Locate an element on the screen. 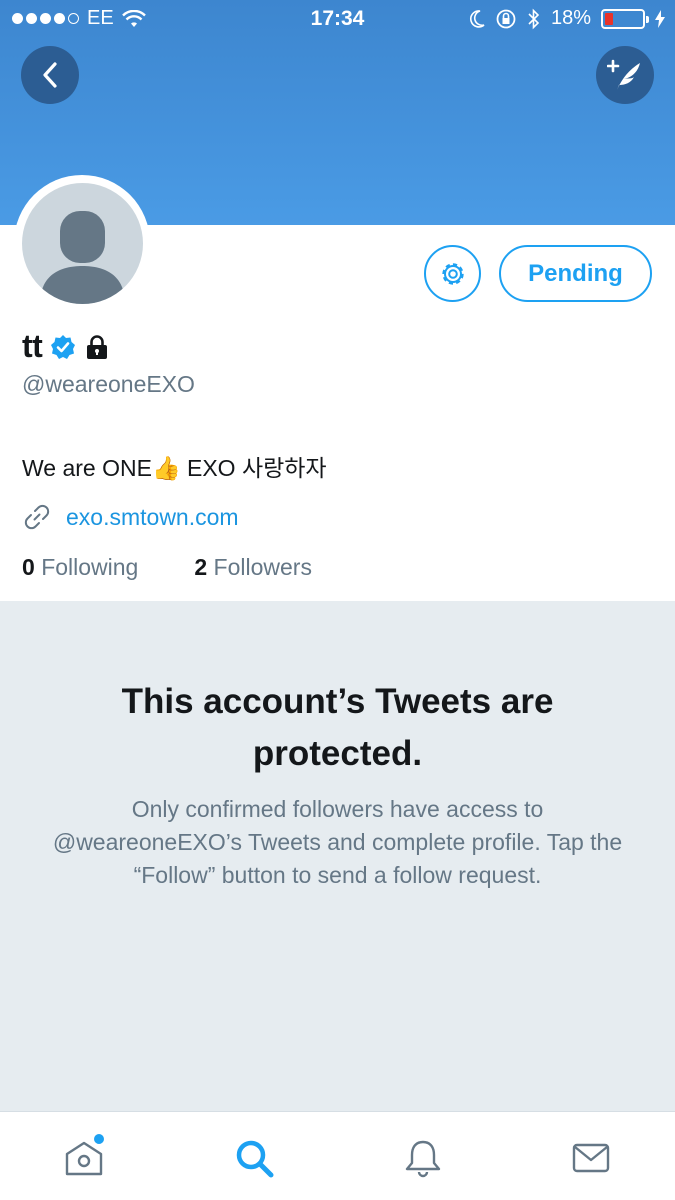 The width and height of the screenshot is (675, 1200). profile-bio: We are ONE👍 EXO 사랑하자 is located at coordinates (174, 468).